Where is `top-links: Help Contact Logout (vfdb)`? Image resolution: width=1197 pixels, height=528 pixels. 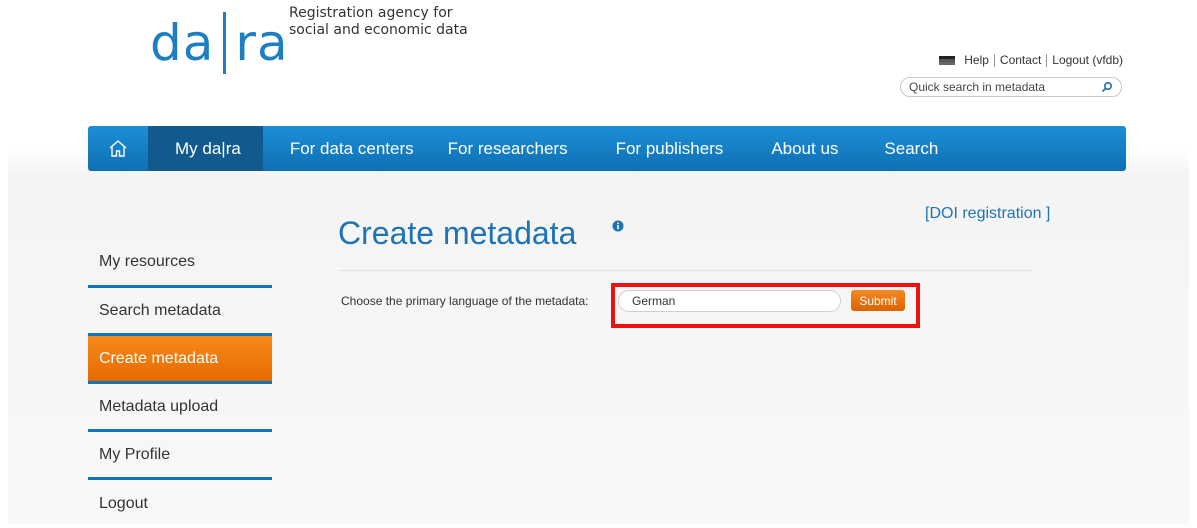 top-links: Help Contact Logout (vfdb) is located at coordinates (1031, 60).